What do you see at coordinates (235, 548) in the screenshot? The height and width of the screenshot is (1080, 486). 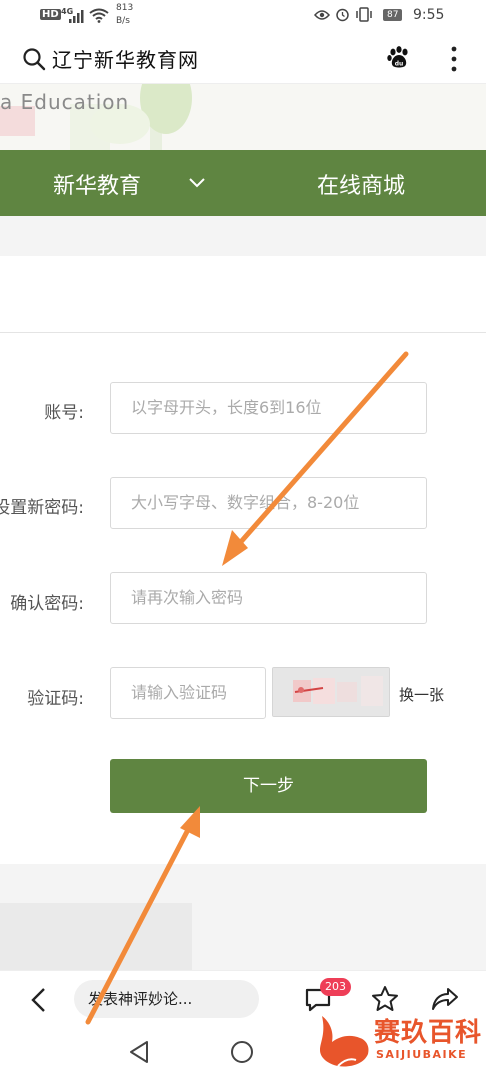 I see `arrow-to-confirm-password-head` at bounding box center [235, 548].